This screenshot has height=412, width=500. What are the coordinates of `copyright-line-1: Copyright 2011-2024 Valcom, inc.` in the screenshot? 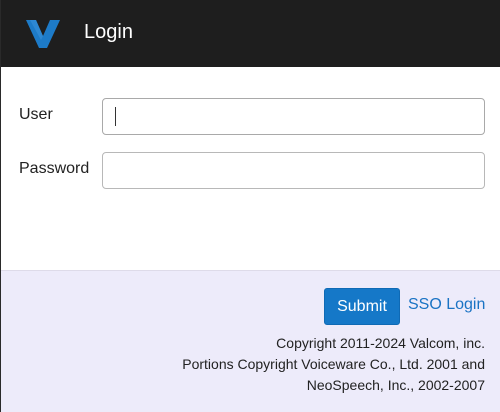 It's located at (380, 343).